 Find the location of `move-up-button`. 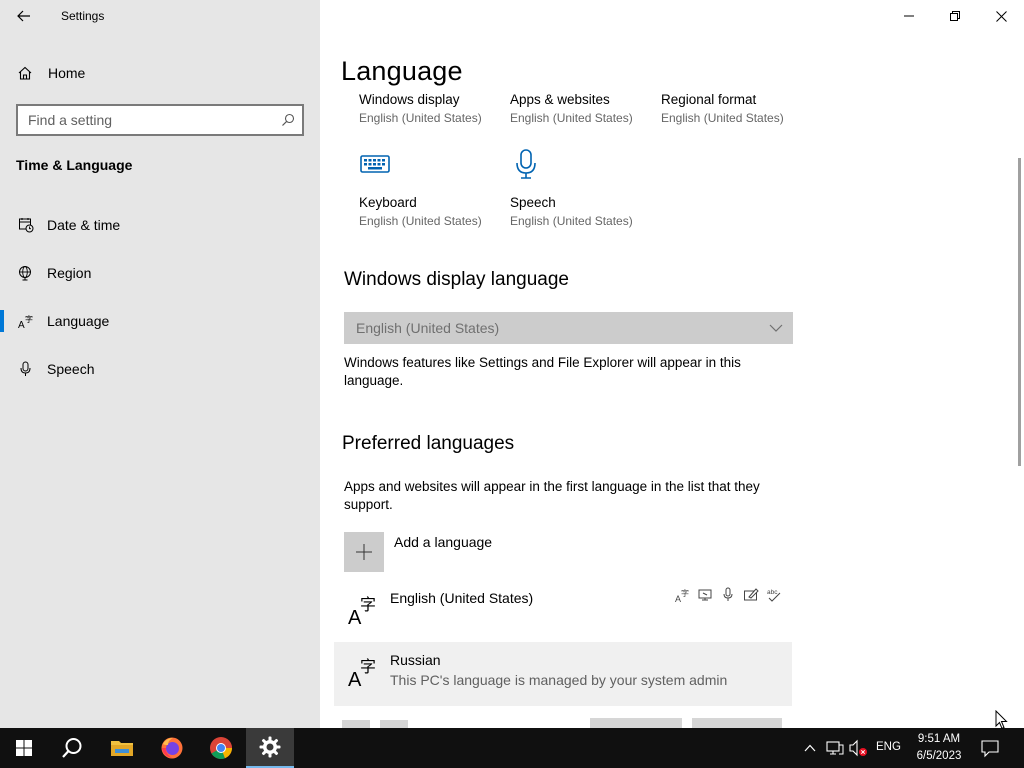

move-up-button is located at coordinates (356, 724).